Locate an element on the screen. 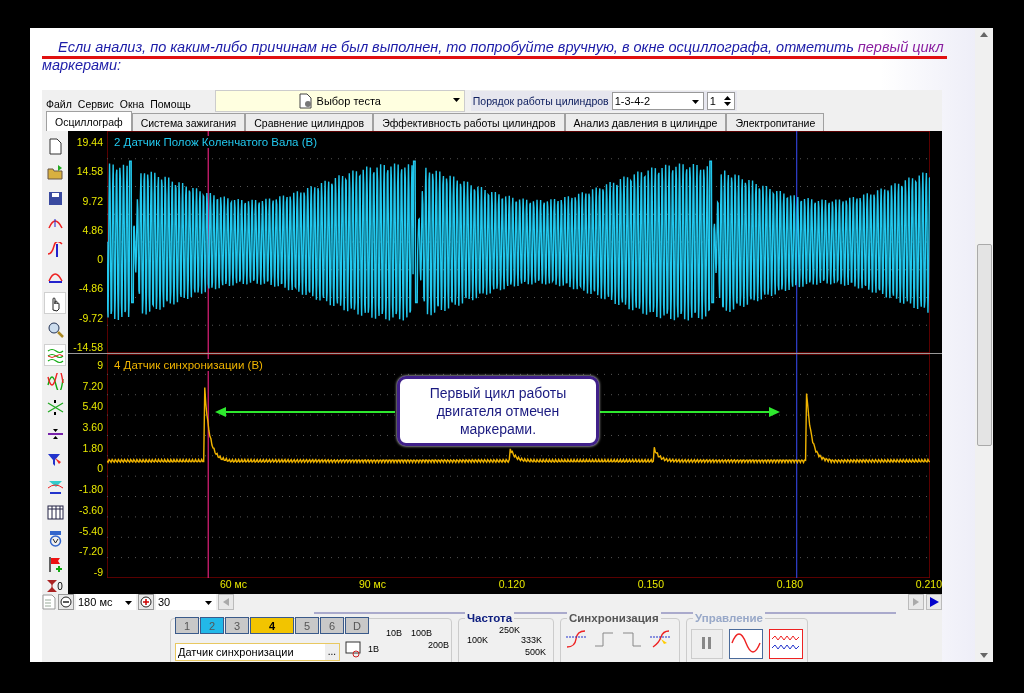 Image resolution: width=1024 pixels, height=693 pixels. cursor-trigger-icon is located at coordinates (660, 639).